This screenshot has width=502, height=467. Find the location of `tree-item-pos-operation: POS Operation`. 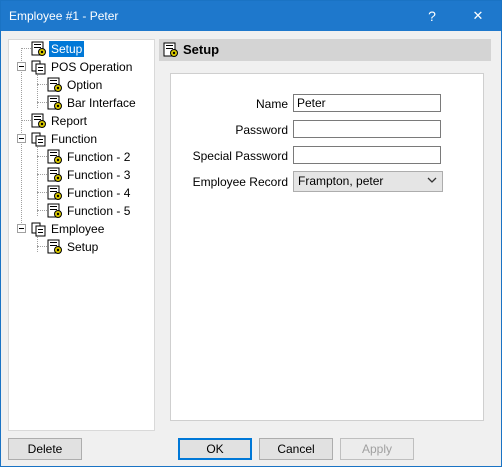

tree-item-pos-operation: POS Operation is located at coordinates (80, 67).